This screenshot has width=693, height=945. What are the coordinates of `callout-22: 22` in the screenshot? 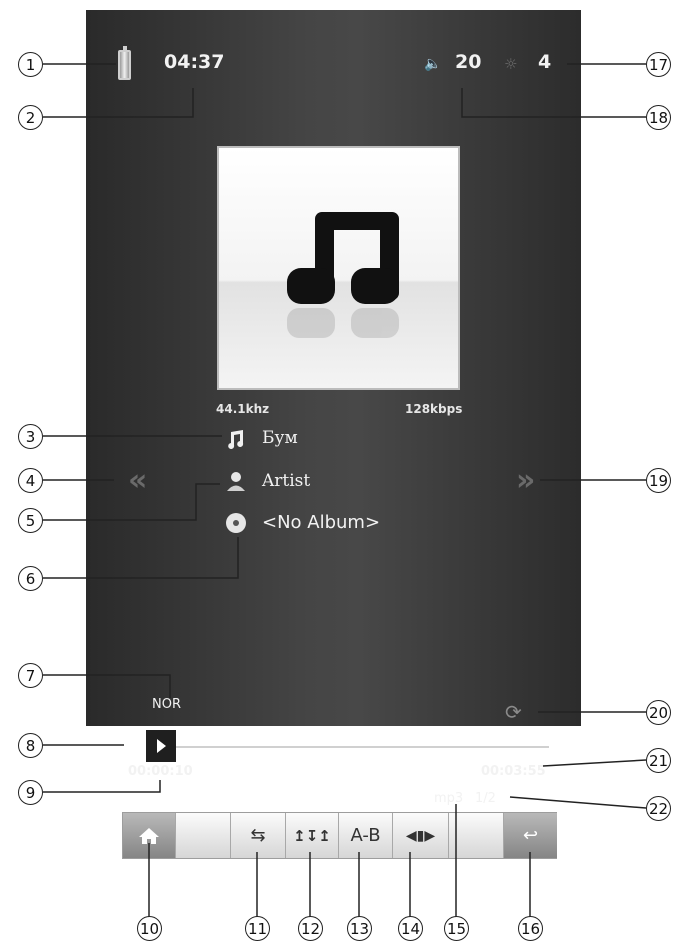 It's located at (658, 808).